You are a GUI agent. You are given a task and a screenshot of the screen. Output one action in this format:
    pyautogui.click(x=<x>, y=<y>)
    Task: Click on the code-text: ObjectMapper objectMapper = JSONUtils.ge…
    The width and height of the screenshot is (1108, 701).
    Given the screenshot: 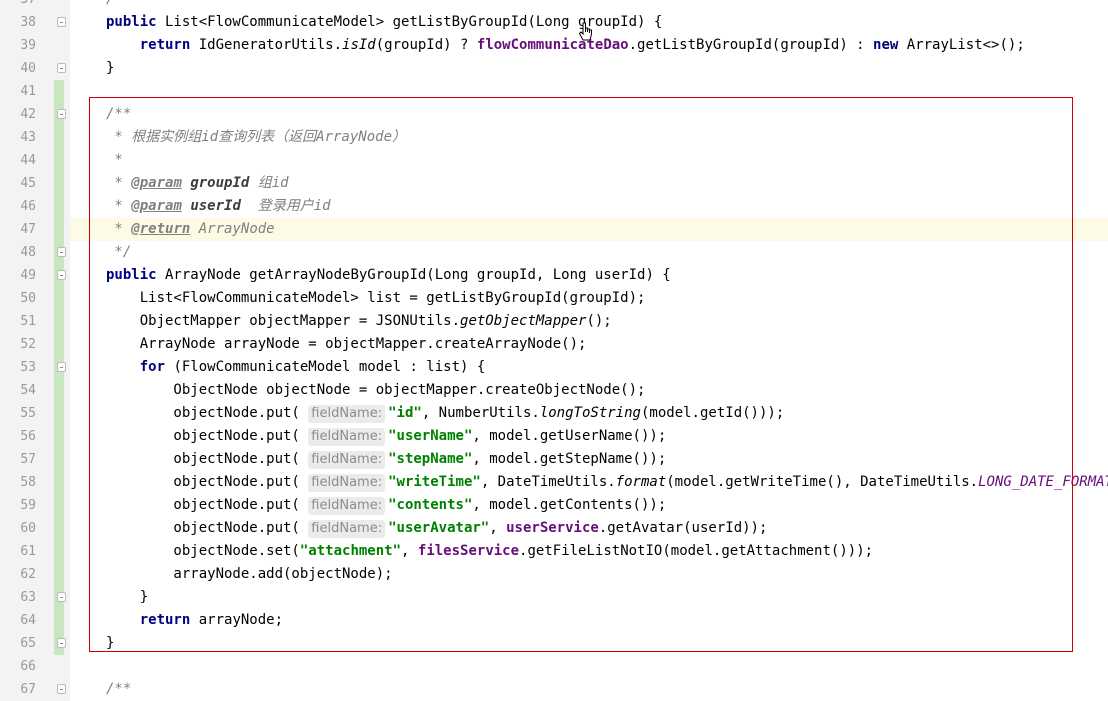 What is the action you would take?
    pyautogui.click(x=359, y=321)
    